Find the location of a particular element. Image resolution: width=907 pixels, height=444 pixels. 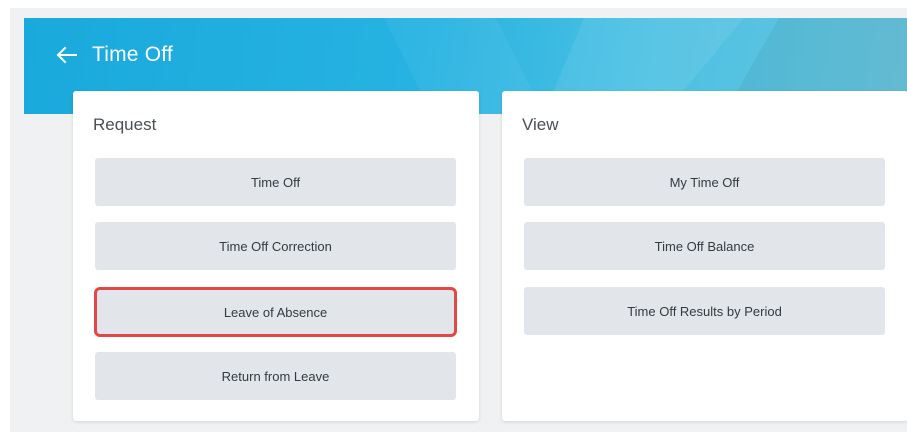

page-header: Time Off is located at coordinates (113, 55).